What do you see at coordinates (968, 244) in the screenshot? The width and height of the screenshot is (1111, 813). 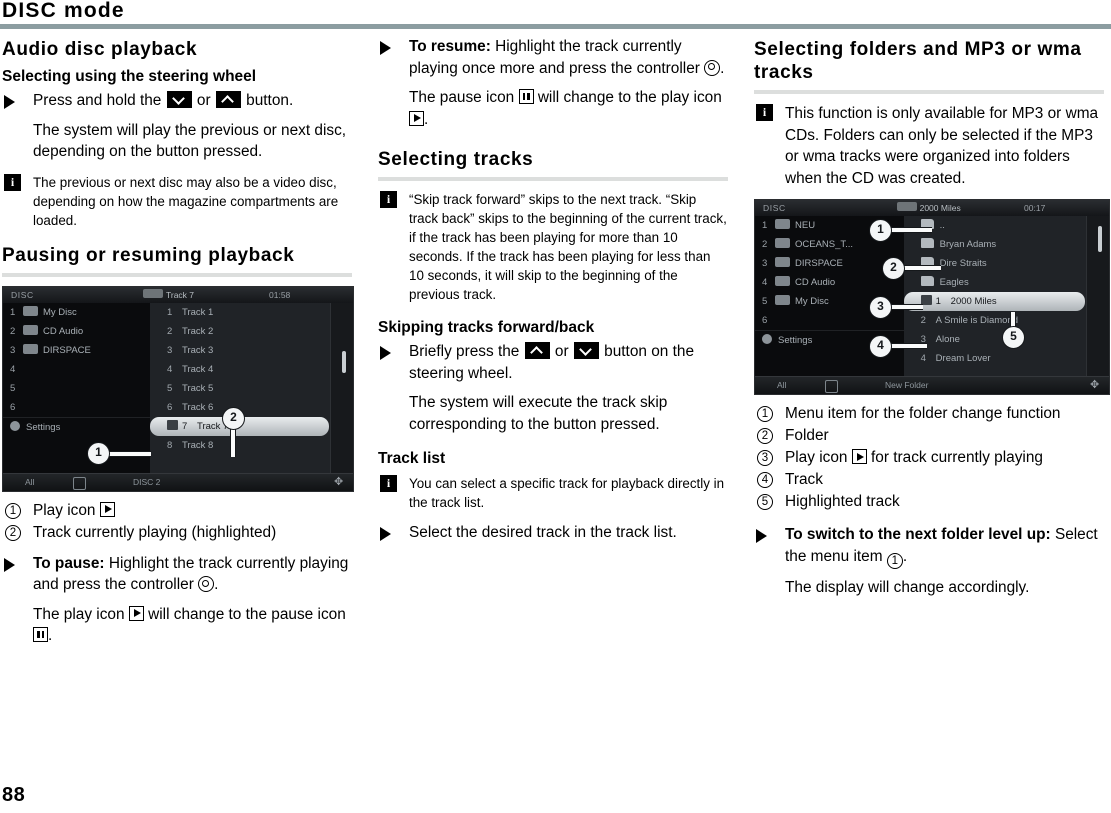 I see `folder-label: Bryan Adams` at bounding box center [968, 244].